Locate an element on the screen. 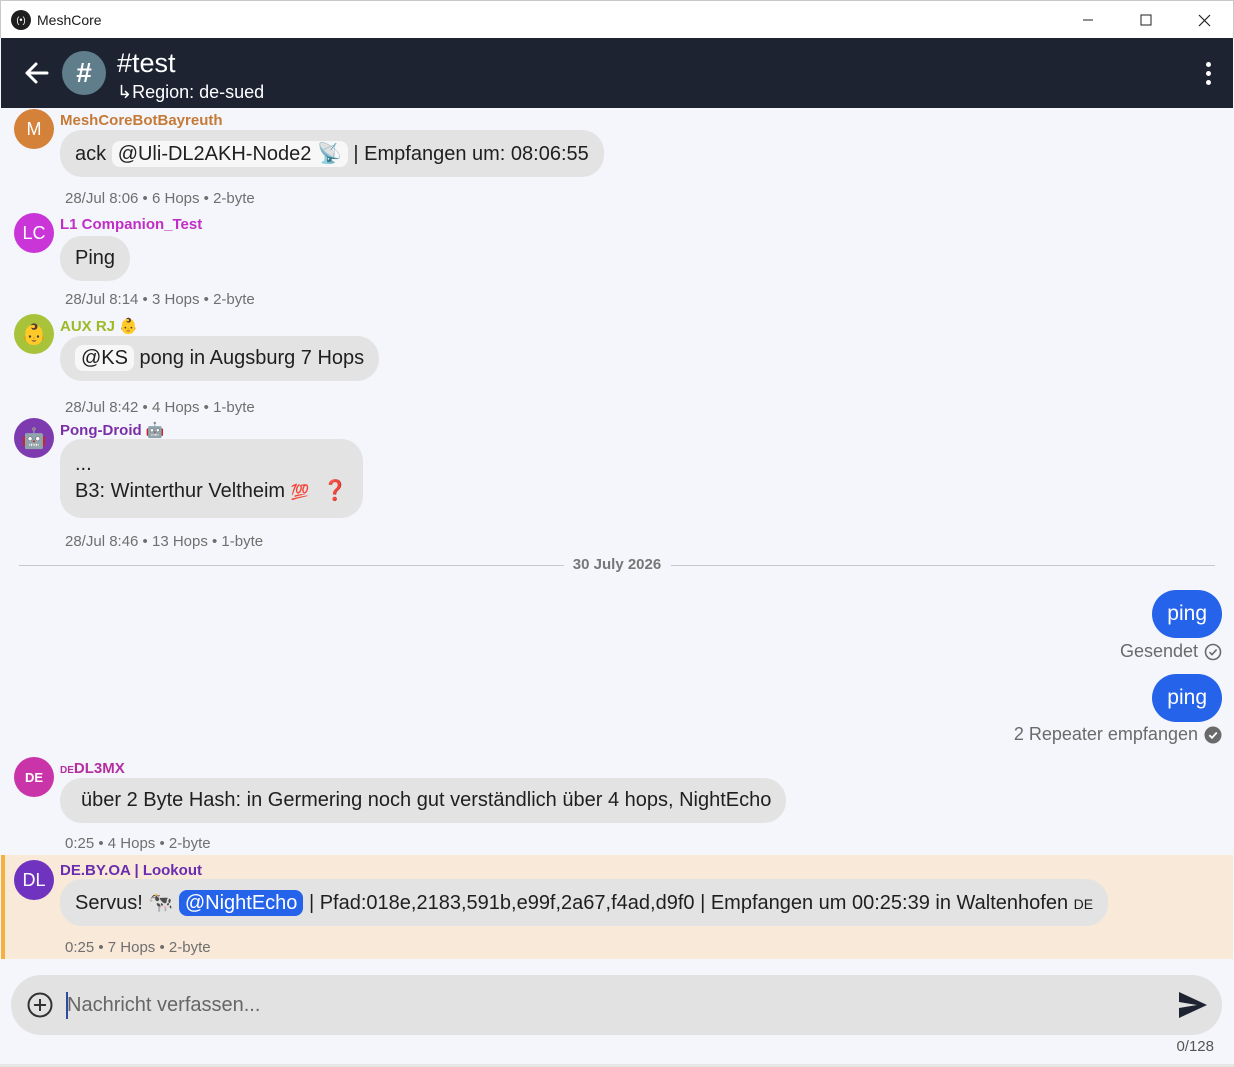 The image size is (1234, 1067). check-circle-outline-icon is located at coordinates (1213, 651).